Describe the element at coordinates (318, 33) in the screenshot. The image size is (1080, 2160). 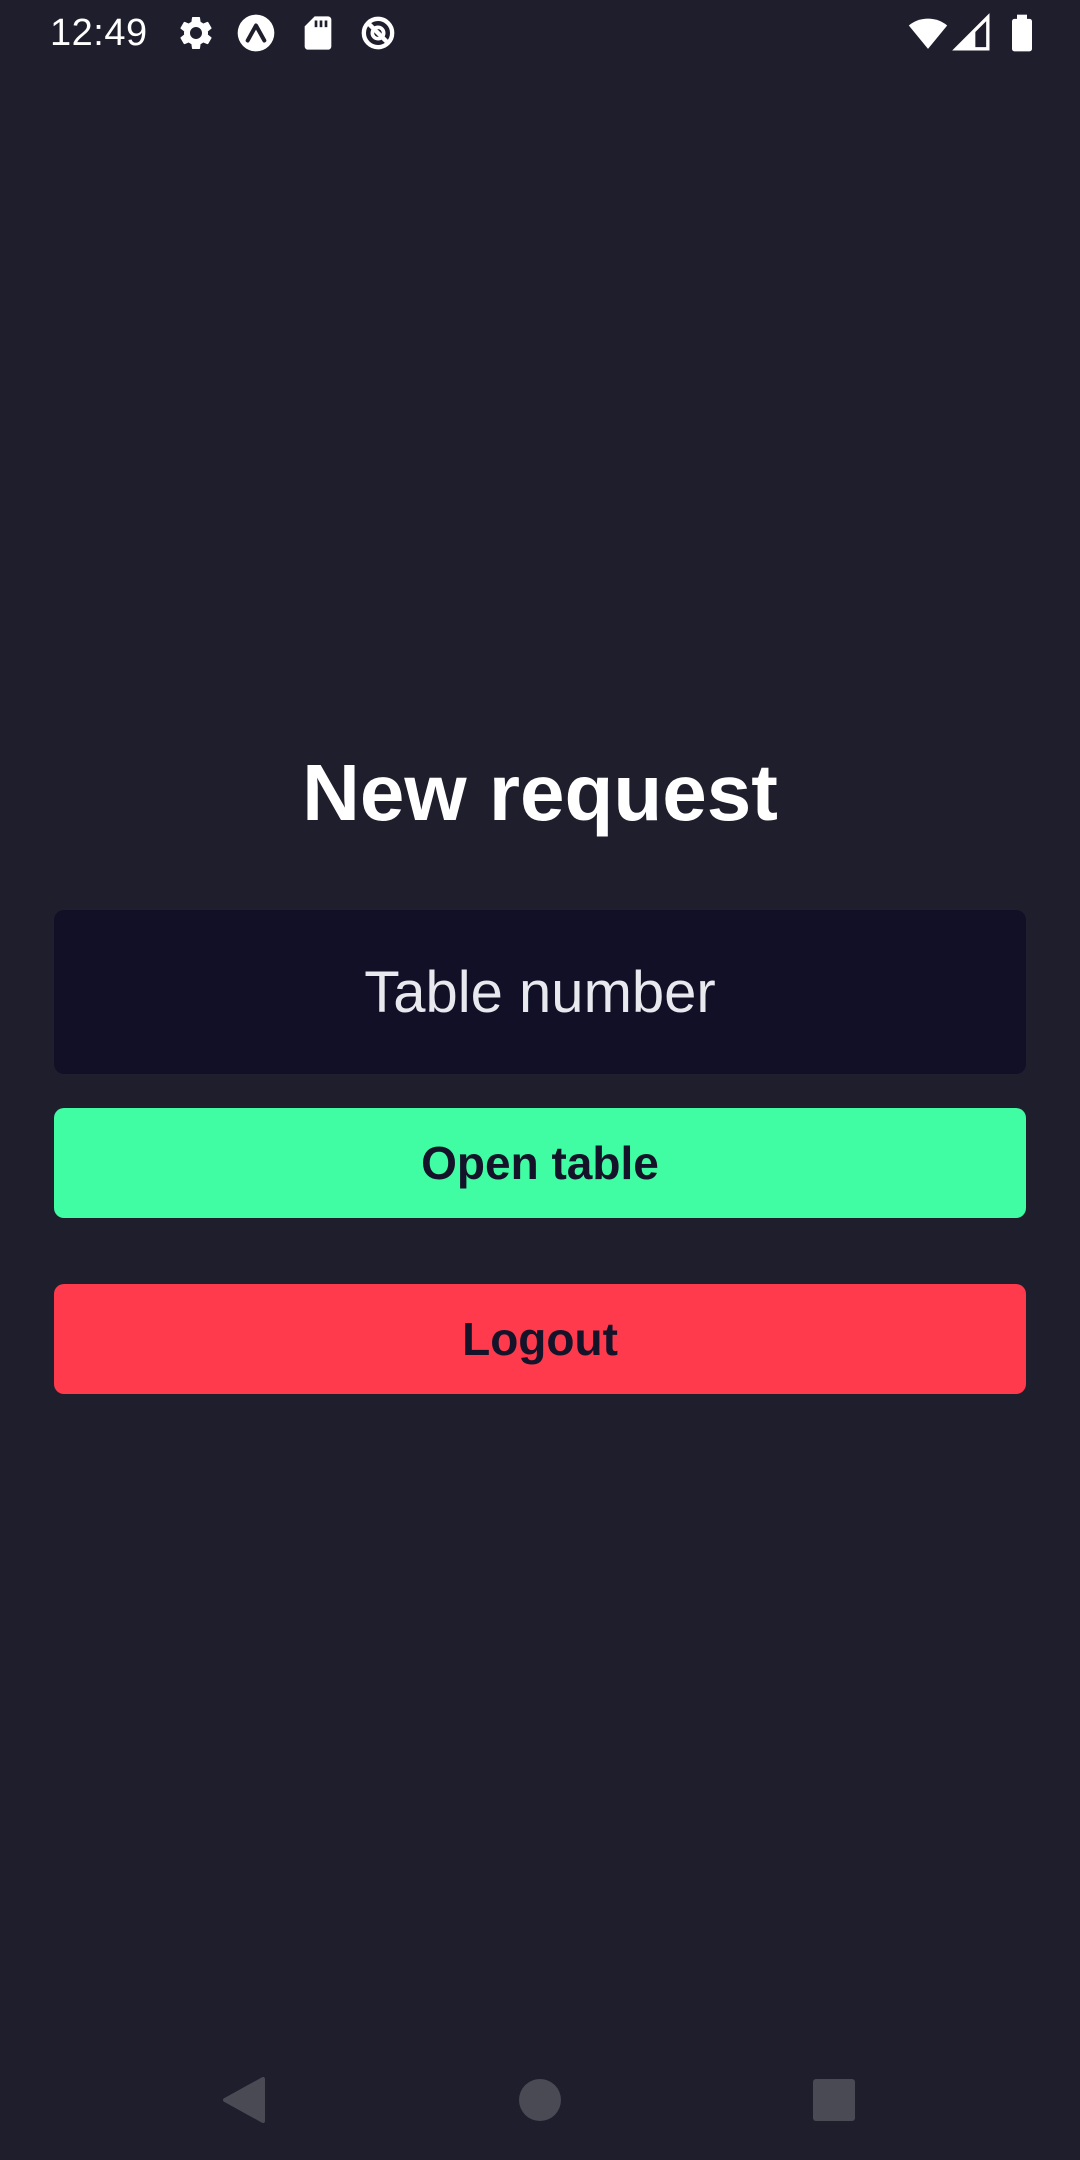
I see `sd-card-icon` at that location.